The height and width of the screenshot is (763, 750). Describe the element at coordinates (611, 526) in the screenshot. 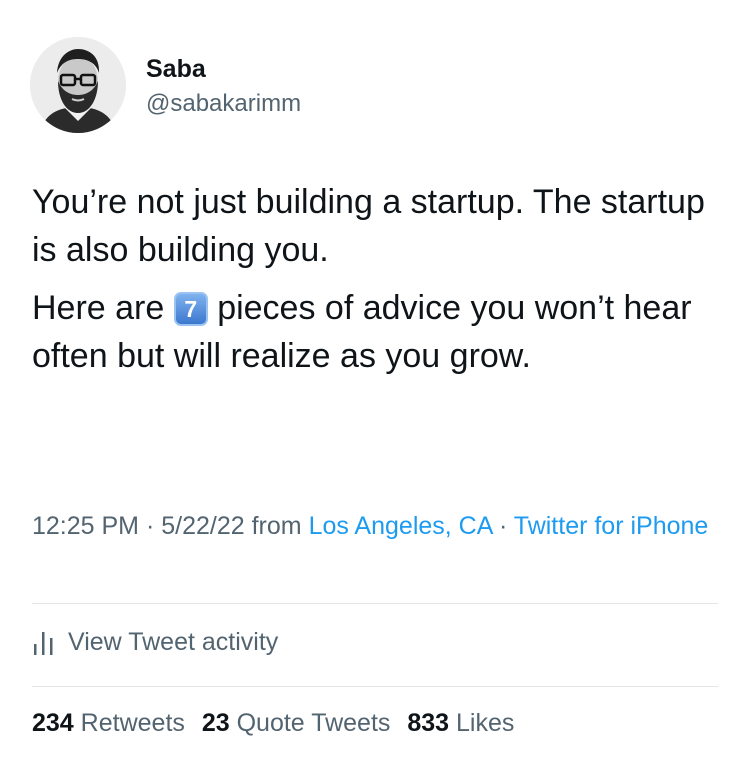

I see `source-link: Twitter for iPhone` at that location.